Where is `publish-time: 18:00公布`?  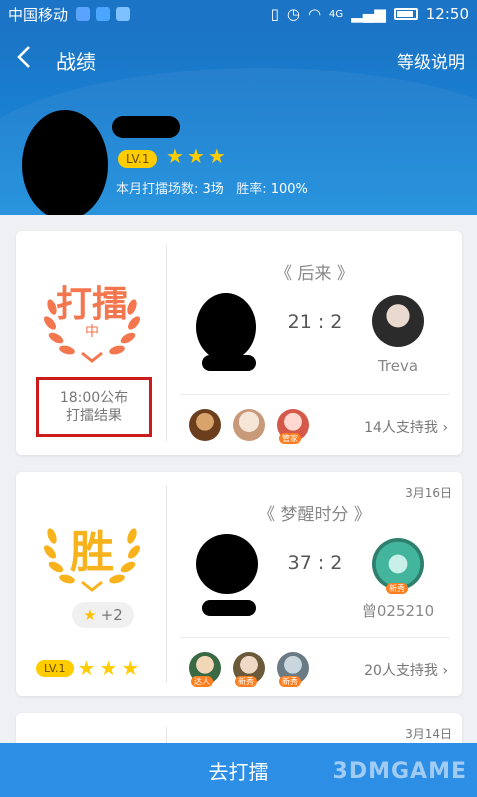 publish-time: 18:00公布 is located at coordinates (94, 398).